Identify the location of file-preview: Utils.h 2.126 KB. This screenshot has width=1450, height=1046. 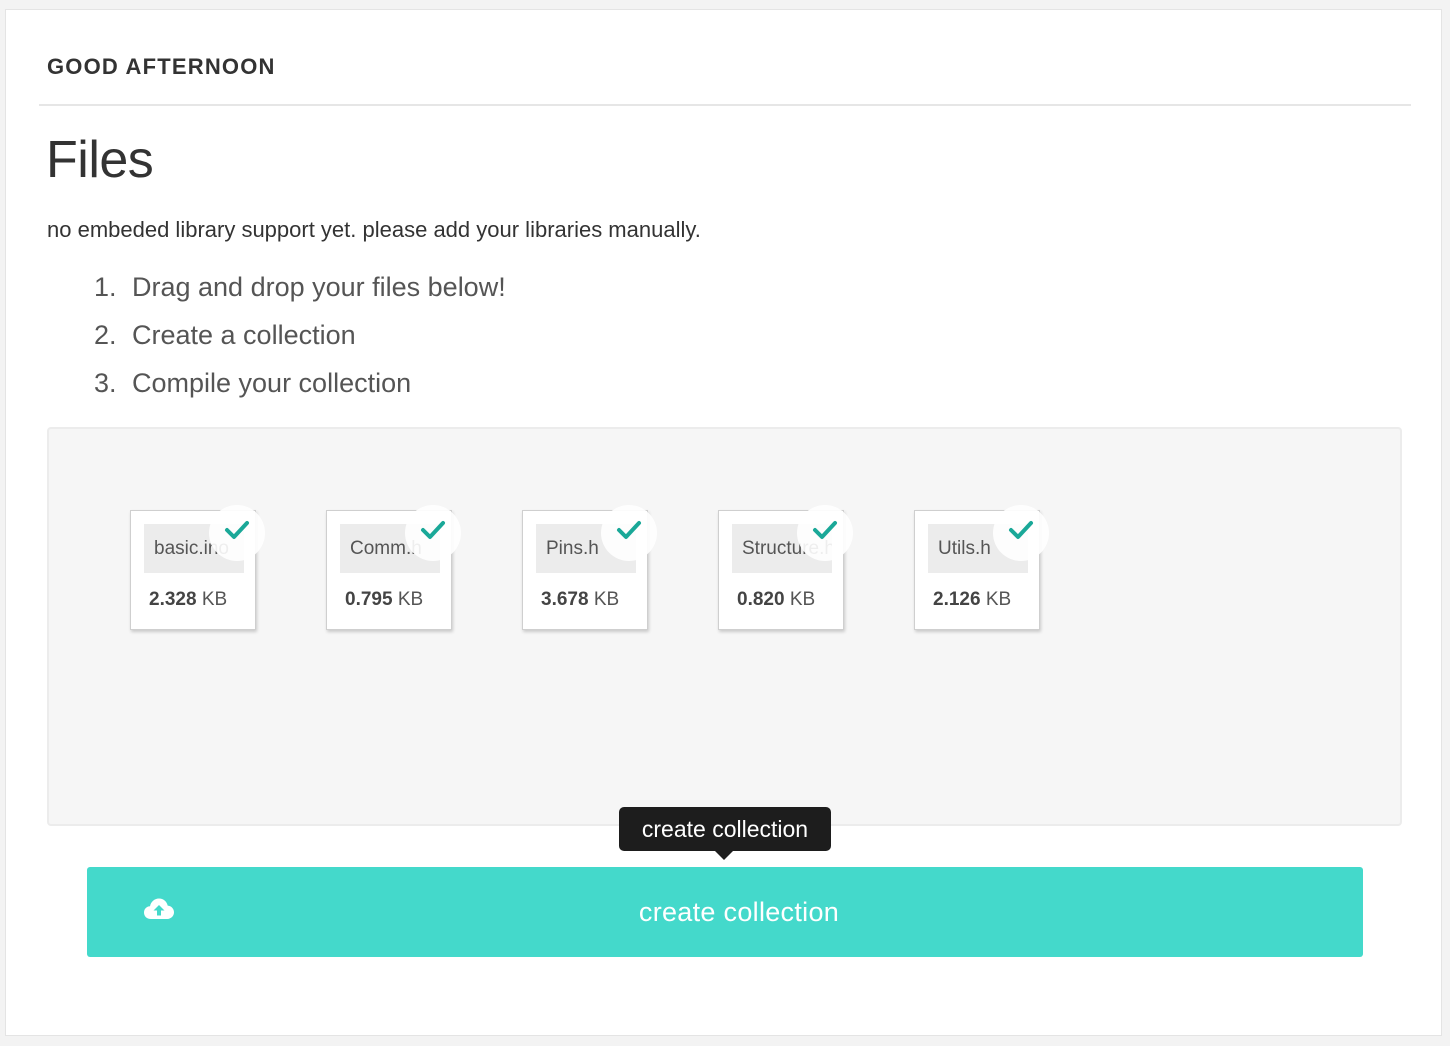
(981, 567).